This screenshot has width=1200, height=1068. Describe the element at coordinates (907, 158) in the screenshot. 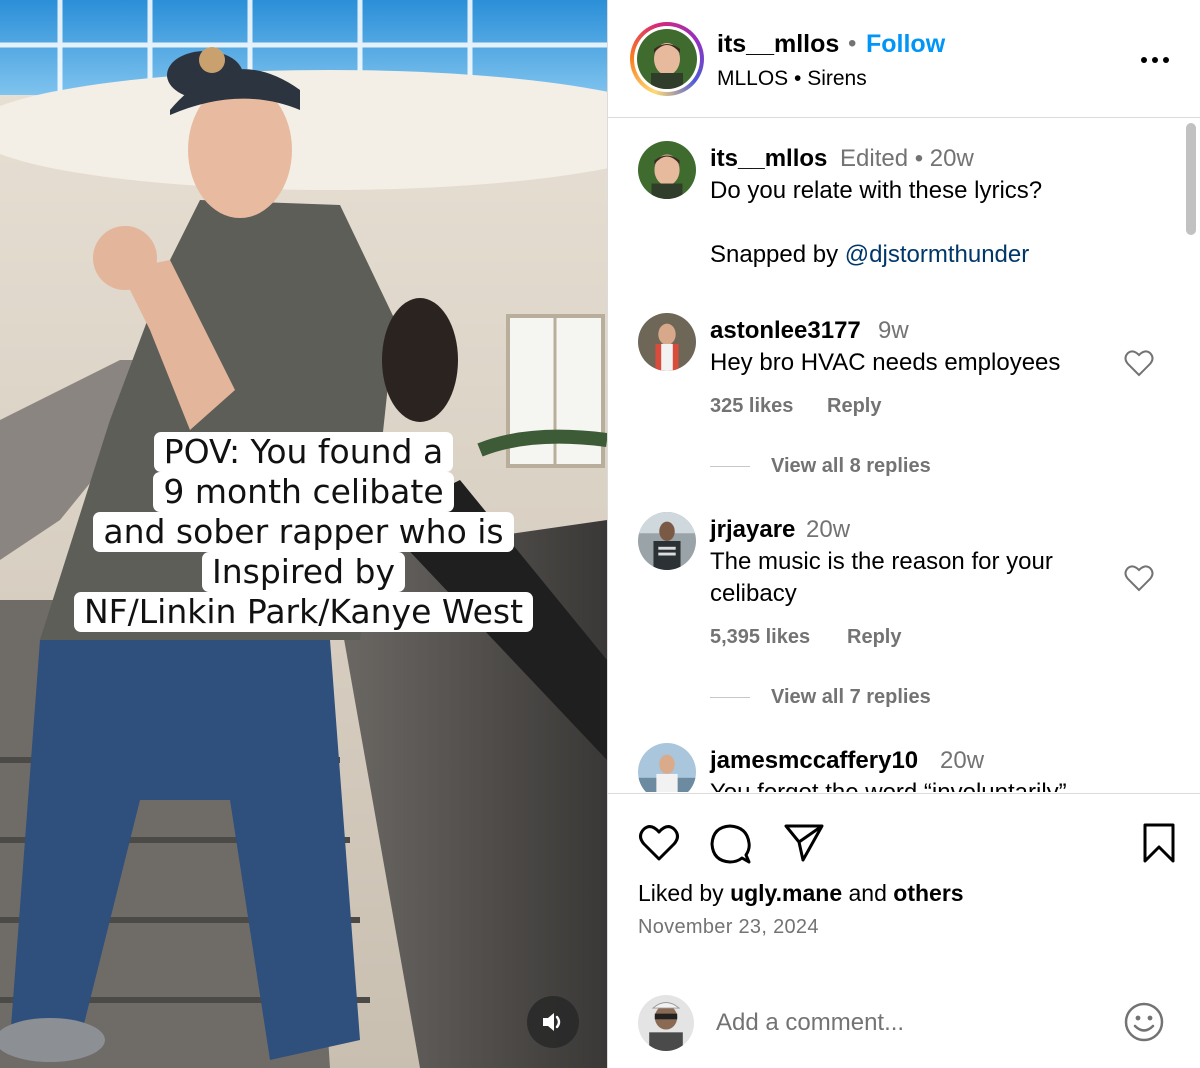

I see `caption-meta: Edited • 20w` at that location.